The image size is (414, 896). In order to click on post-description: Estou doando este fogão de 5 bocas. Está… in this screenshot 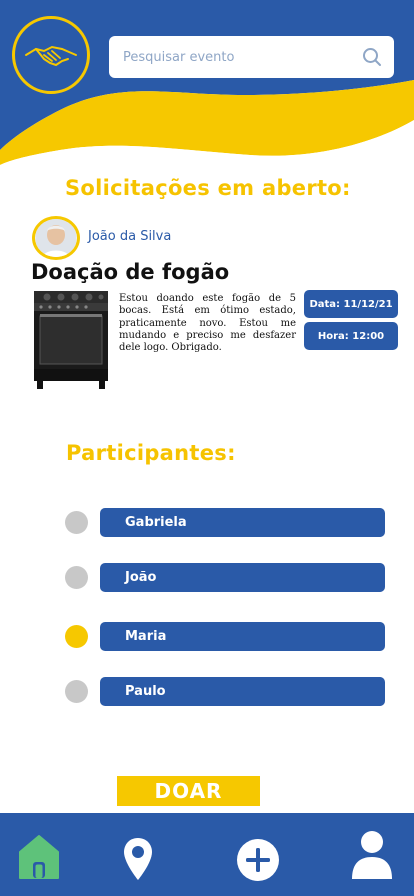, I will do `click(207, 323)`.